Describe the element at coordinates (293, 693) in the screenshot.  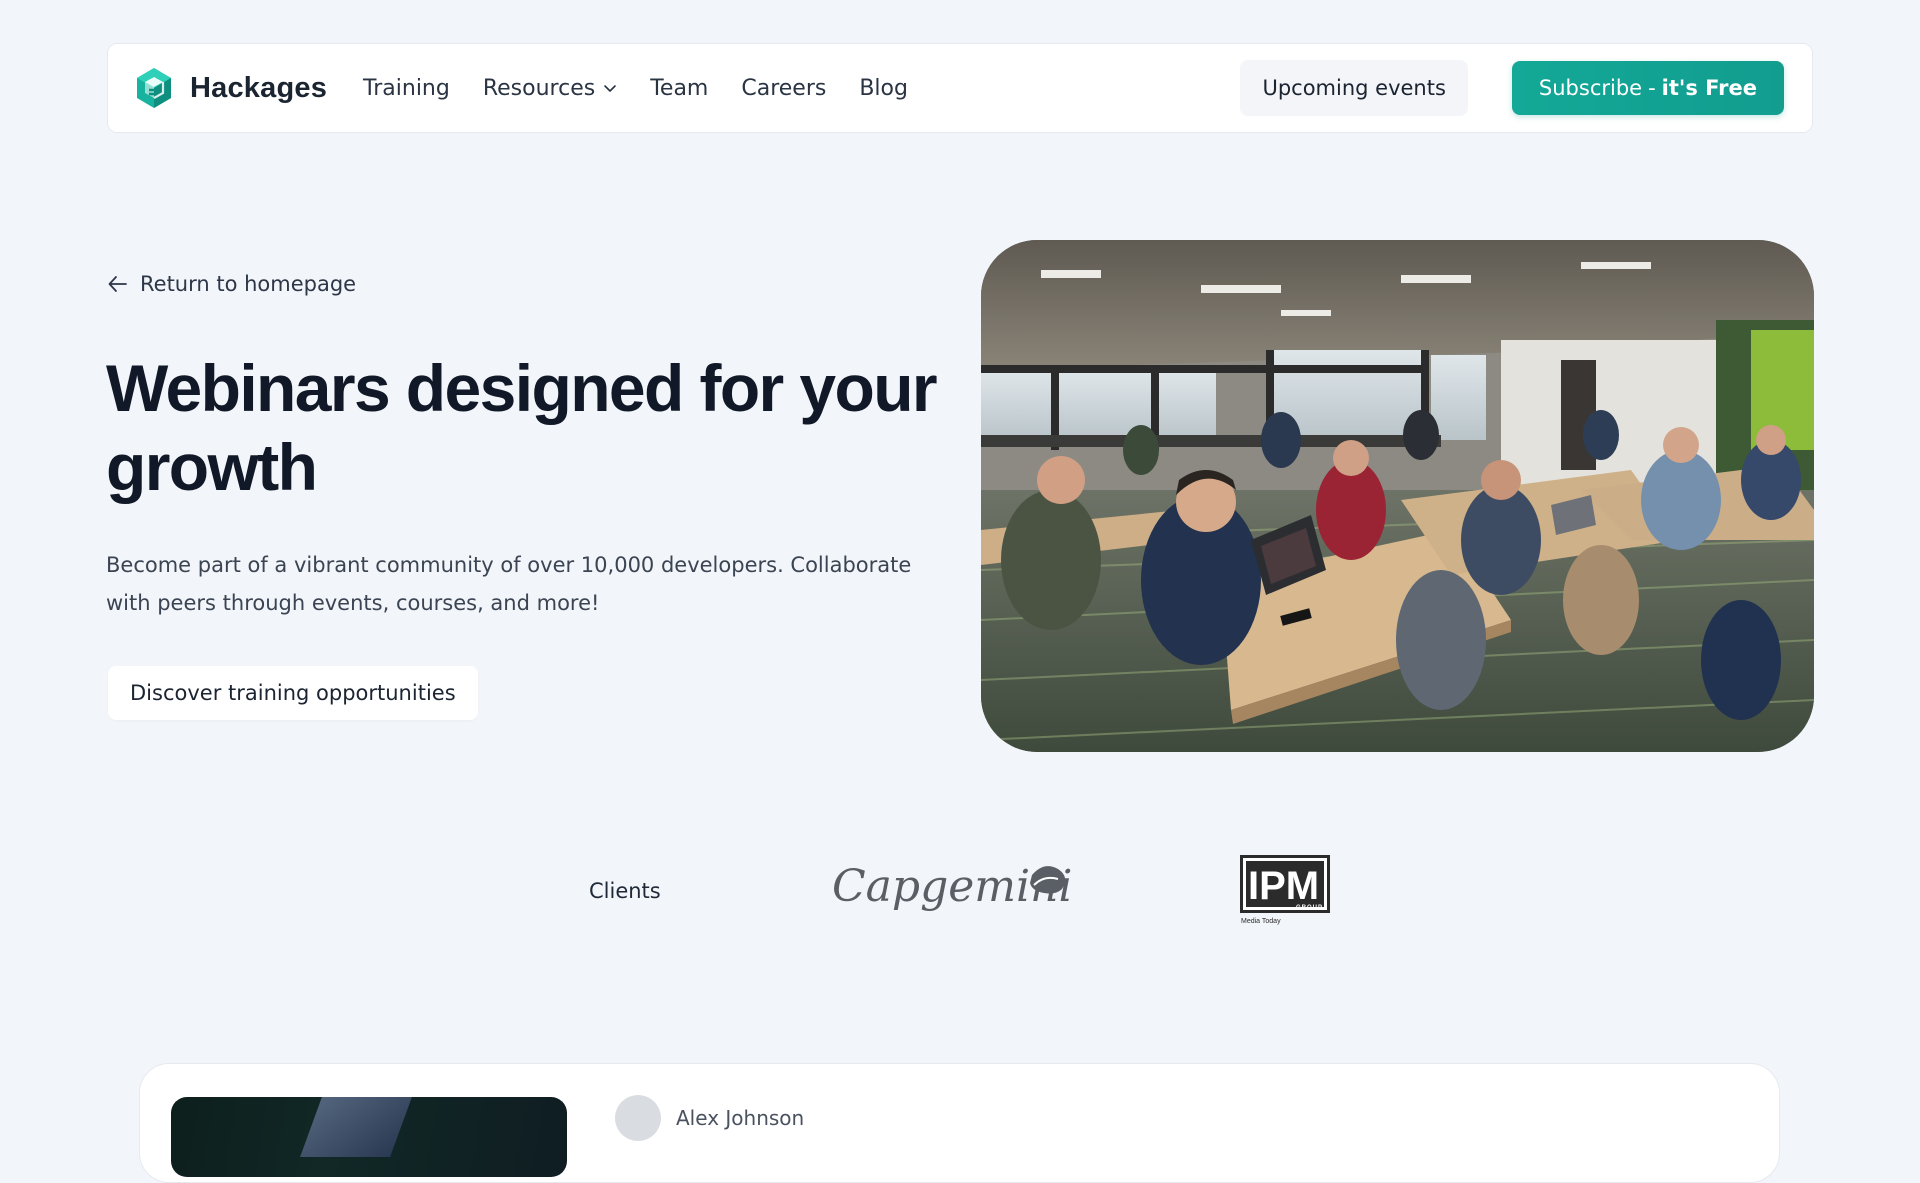
I see `discover-training-button: Discover training opportunities` at that location.